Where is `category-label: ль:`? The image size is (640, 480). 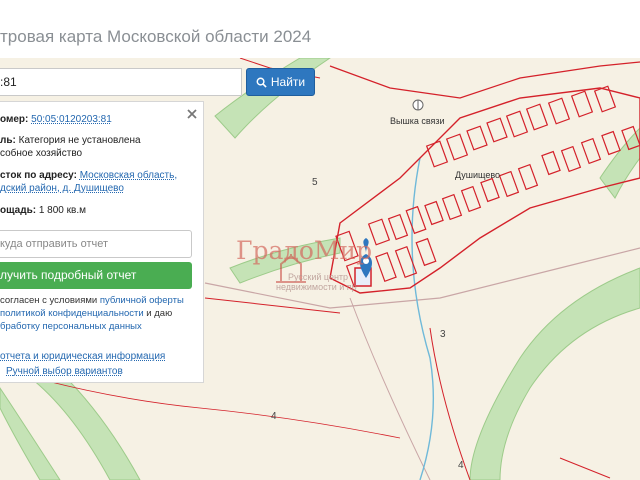 category-label: ль: is located at coordinates (8, 140).